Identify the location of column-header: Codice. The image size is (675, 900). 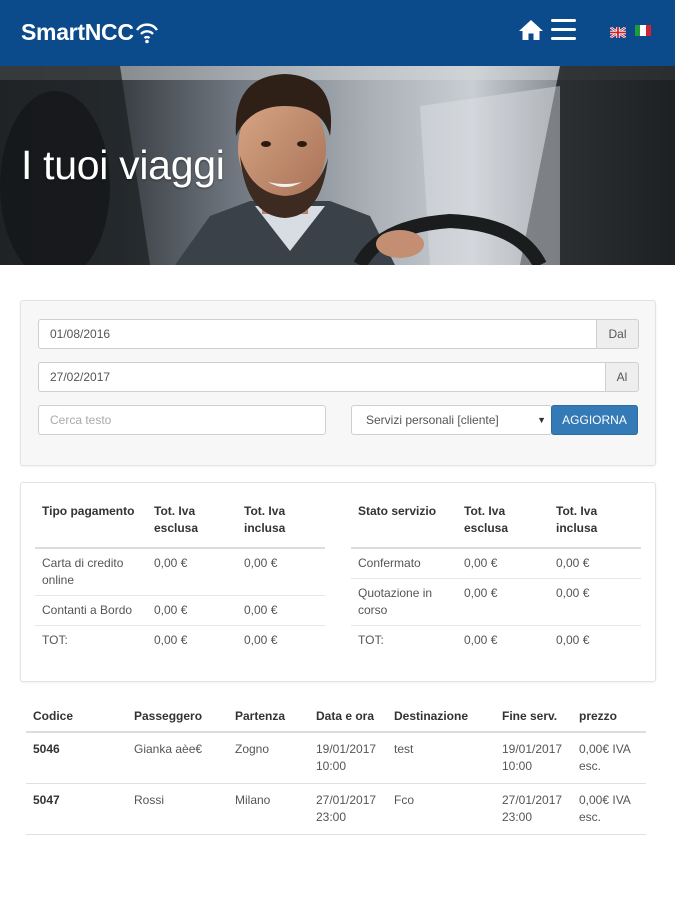
(76, 717).